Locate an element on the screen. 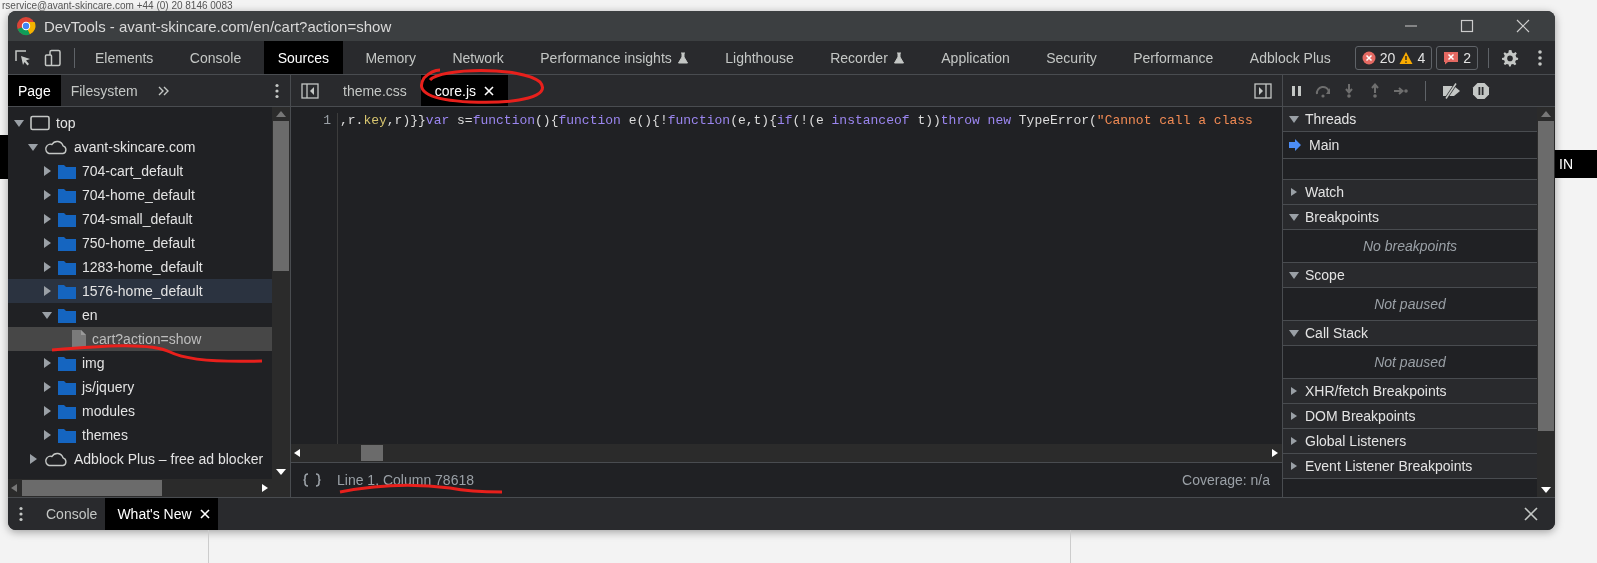  navigator-tab: Filesystem is located at coordinates (104, 90).